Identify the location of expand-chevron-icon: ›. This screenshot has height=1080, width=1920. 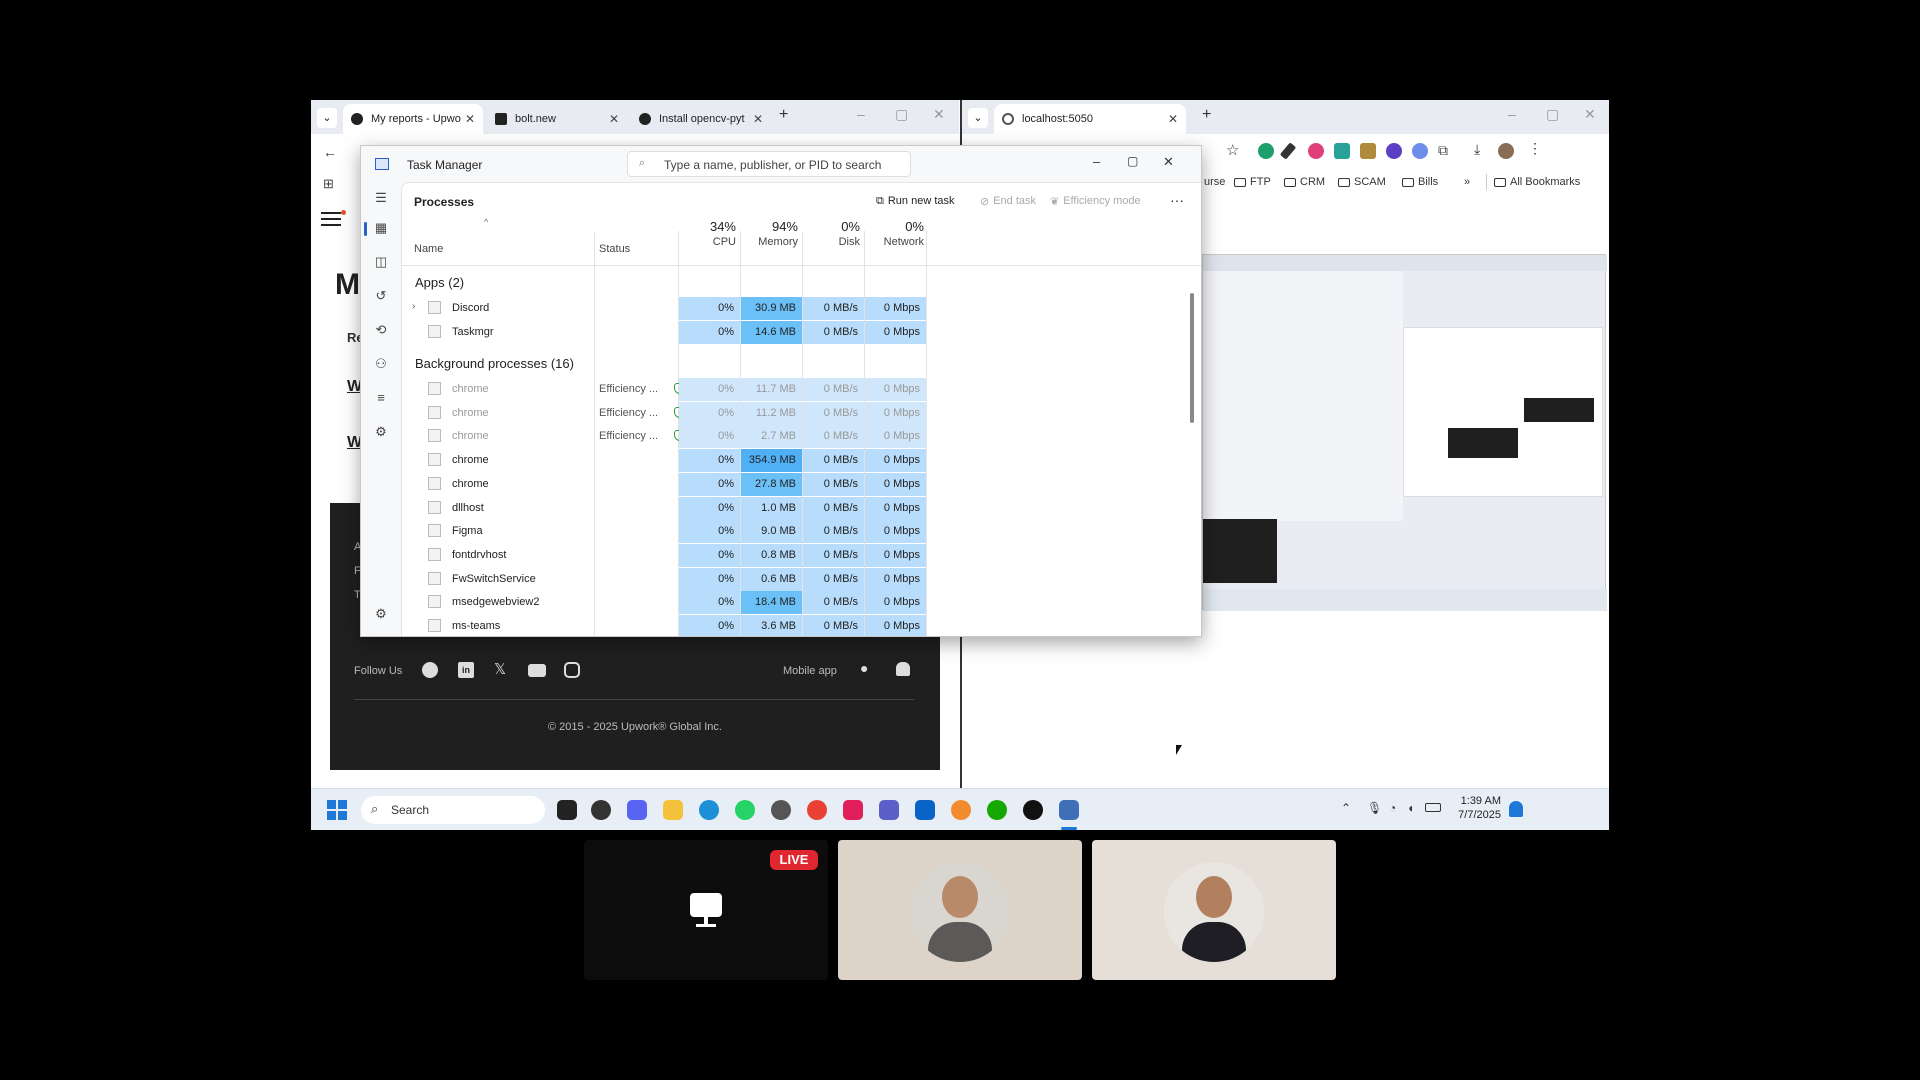
(413, 306).